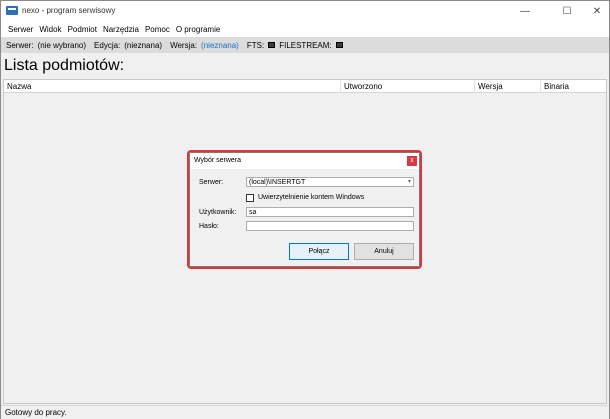  Describe the element at coordinates (20, 45) in the screenshot. I see `server-label: Serwer:` at that location.